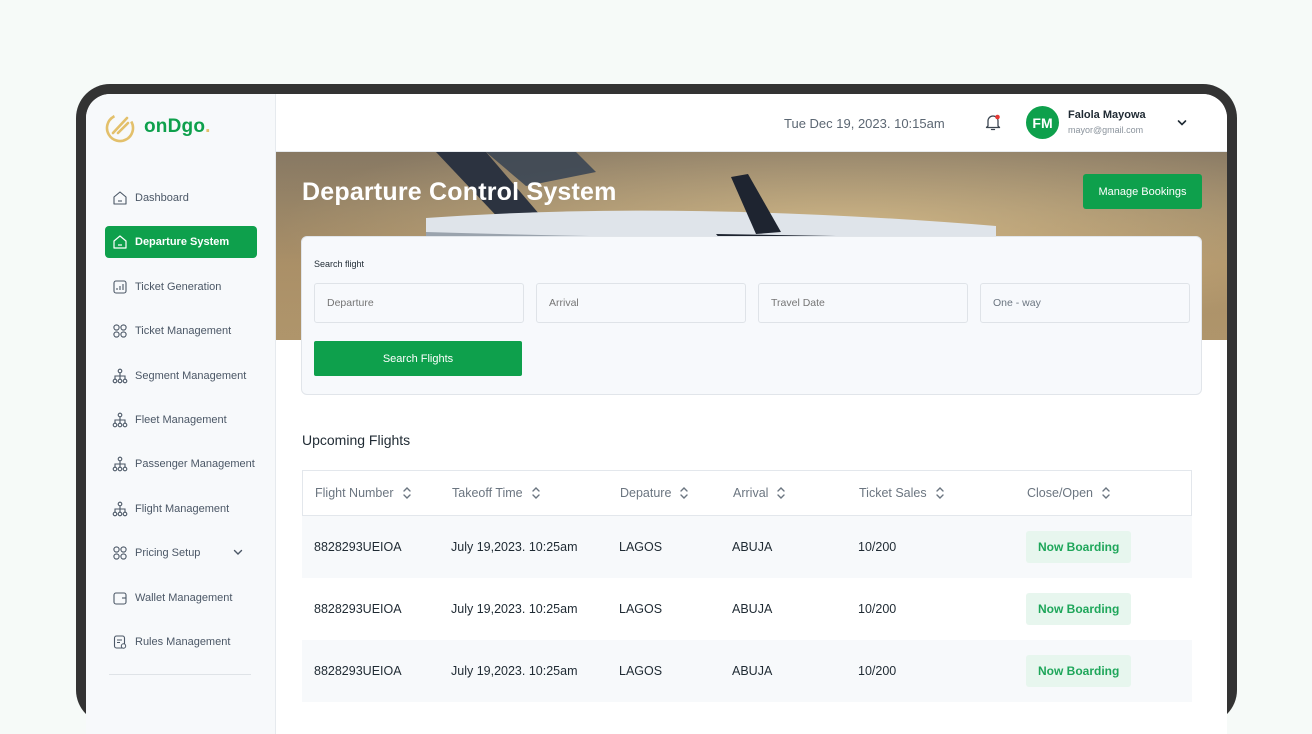 The width and height of the screenshot is (1312, 734). I want to click on column-header-ticket-sales: Ticket Sales, so click(931, 493).